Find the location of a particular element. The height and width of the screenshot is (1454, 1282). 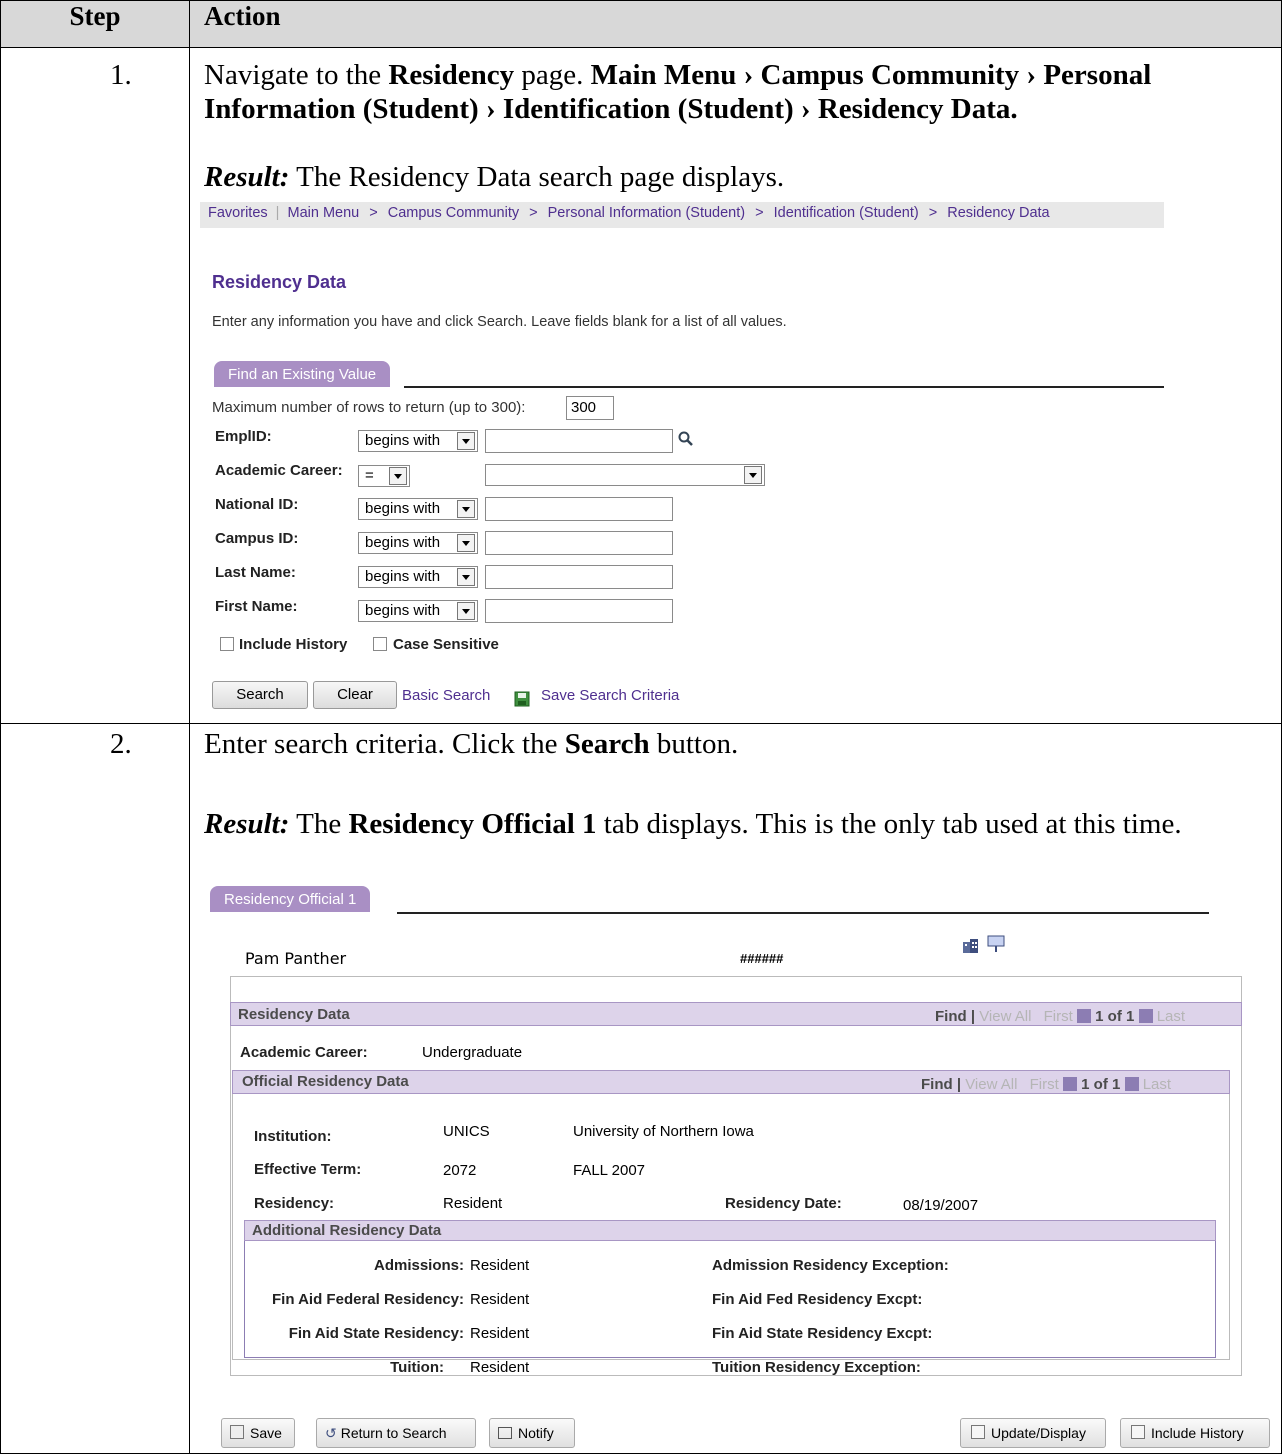

notify-icon is located at coordinates (505, 1433).